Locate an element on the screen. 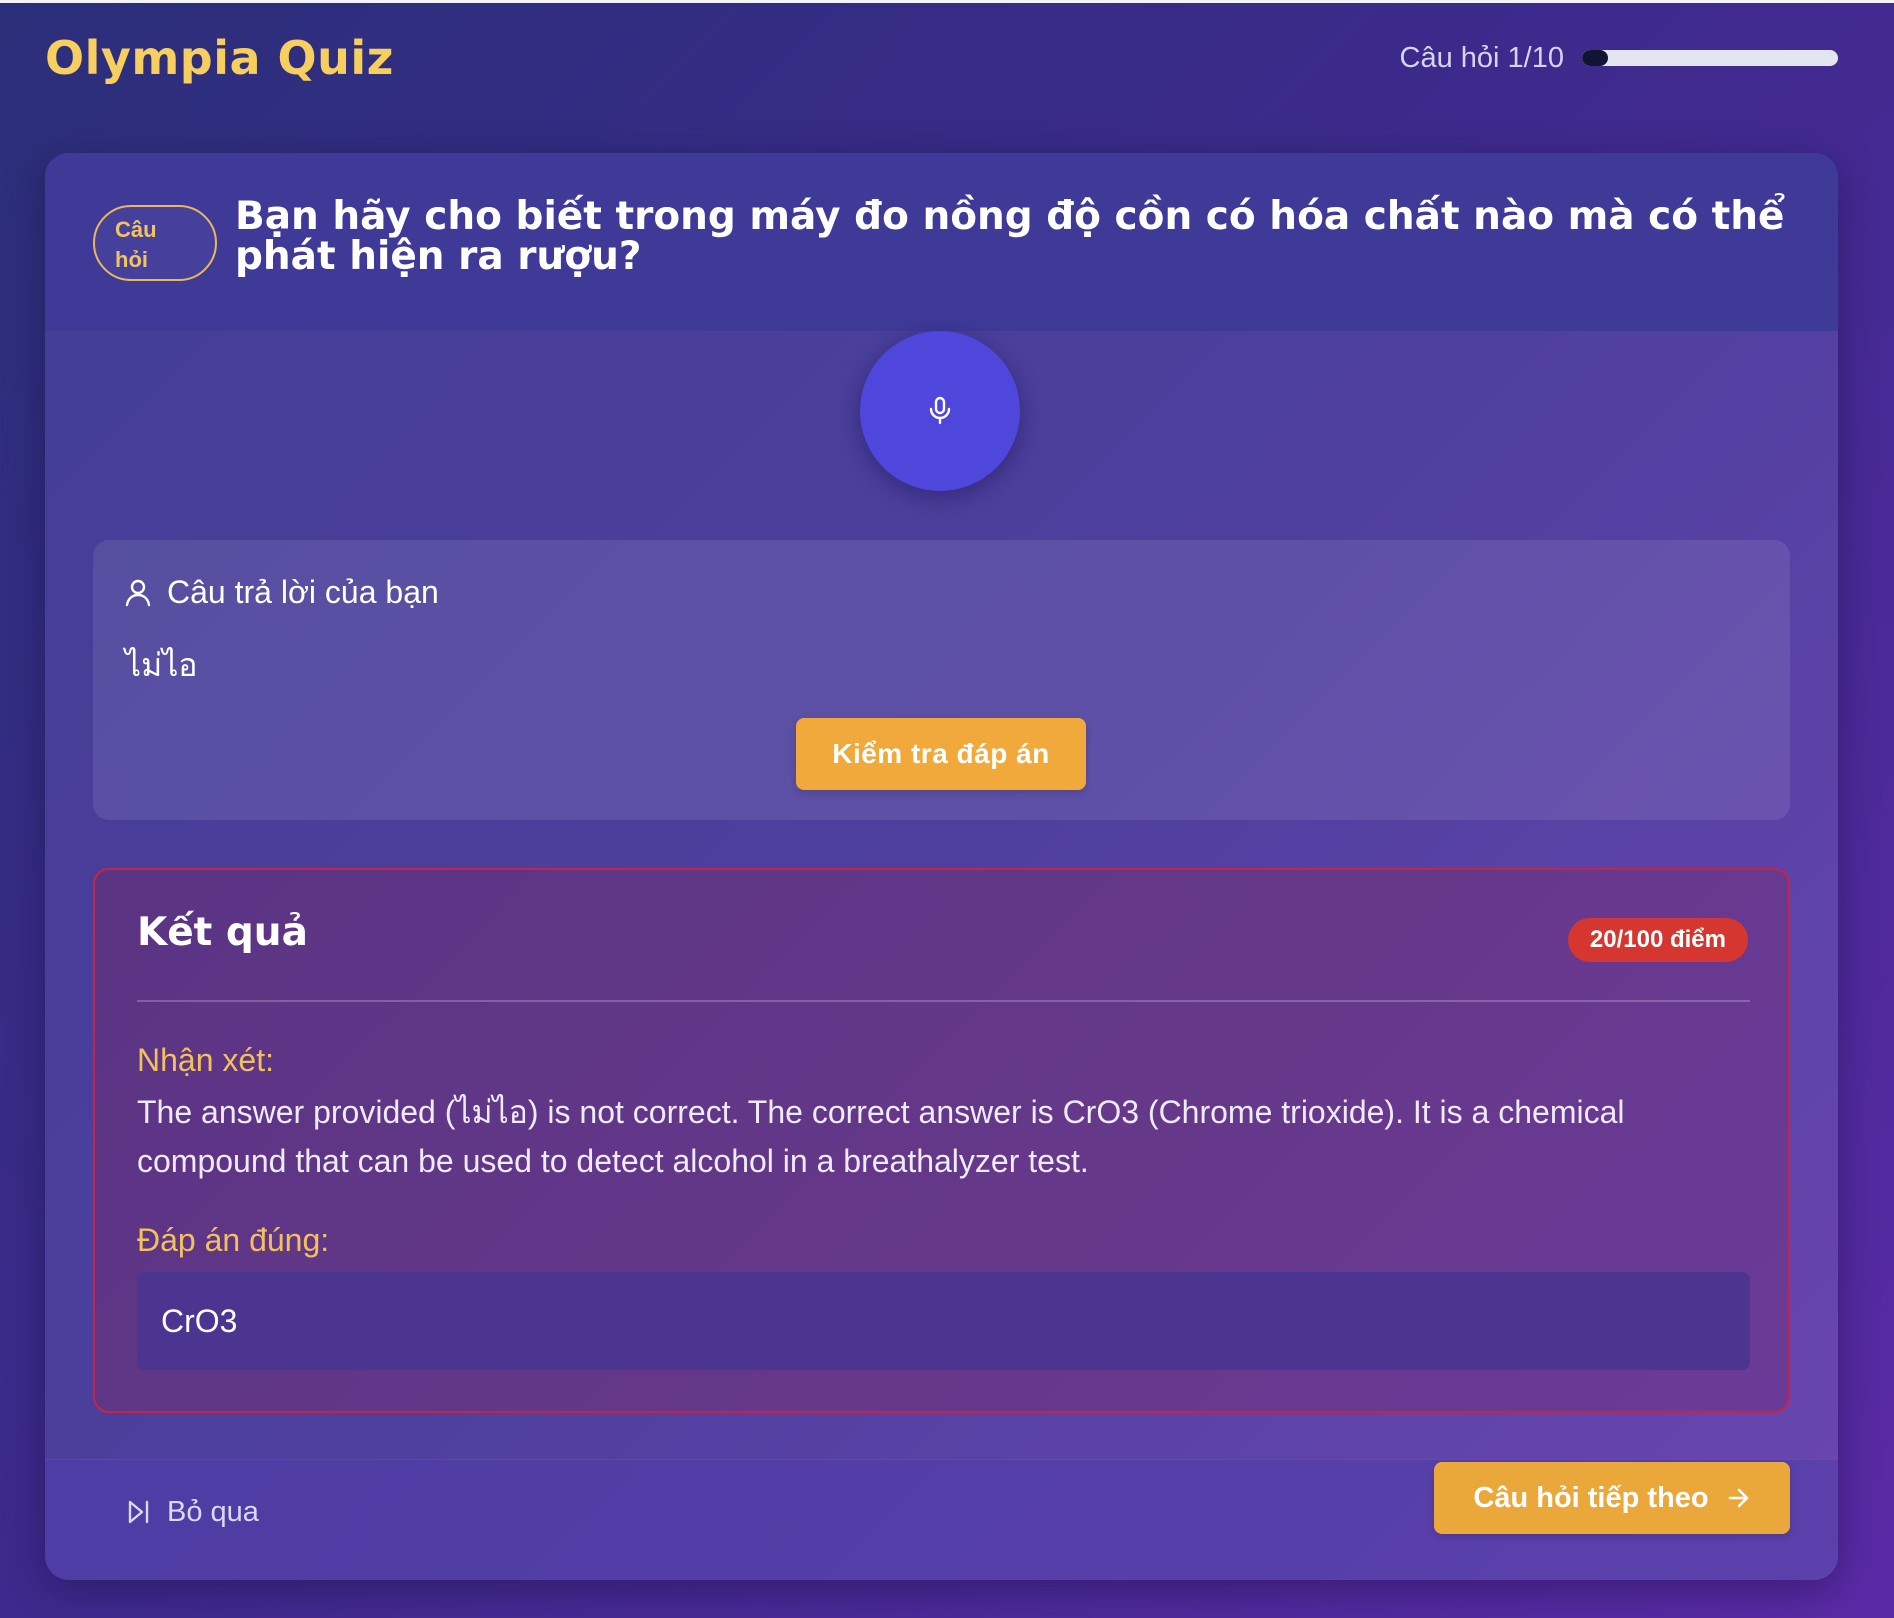  user-icon is located at coordinates (138, 592).